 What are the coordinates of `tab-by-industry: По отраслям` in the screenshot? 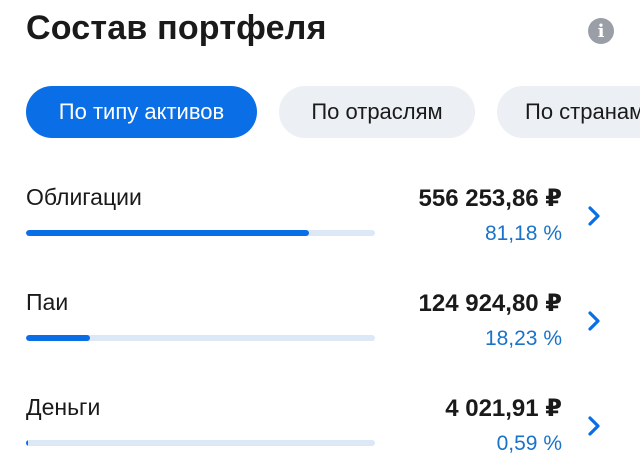 It's located at (377, 112).